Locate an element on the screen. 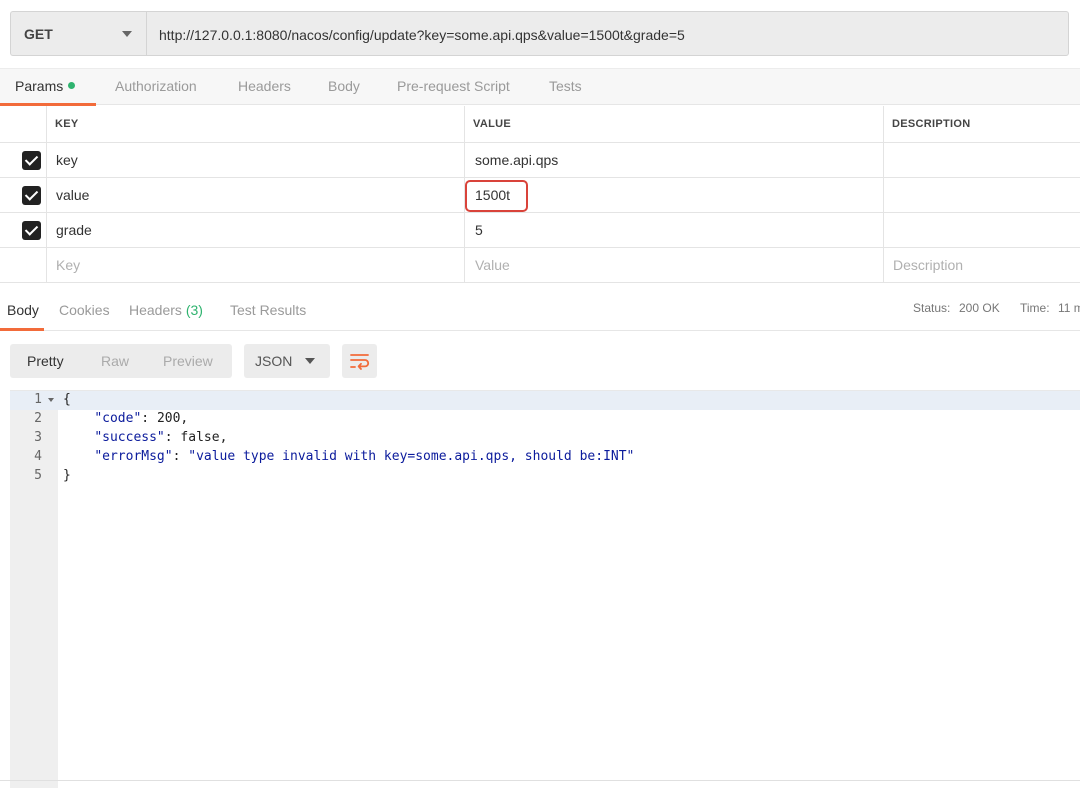 The image size is (1080, 788). method-label: GET is located at coordinates (38, 34).